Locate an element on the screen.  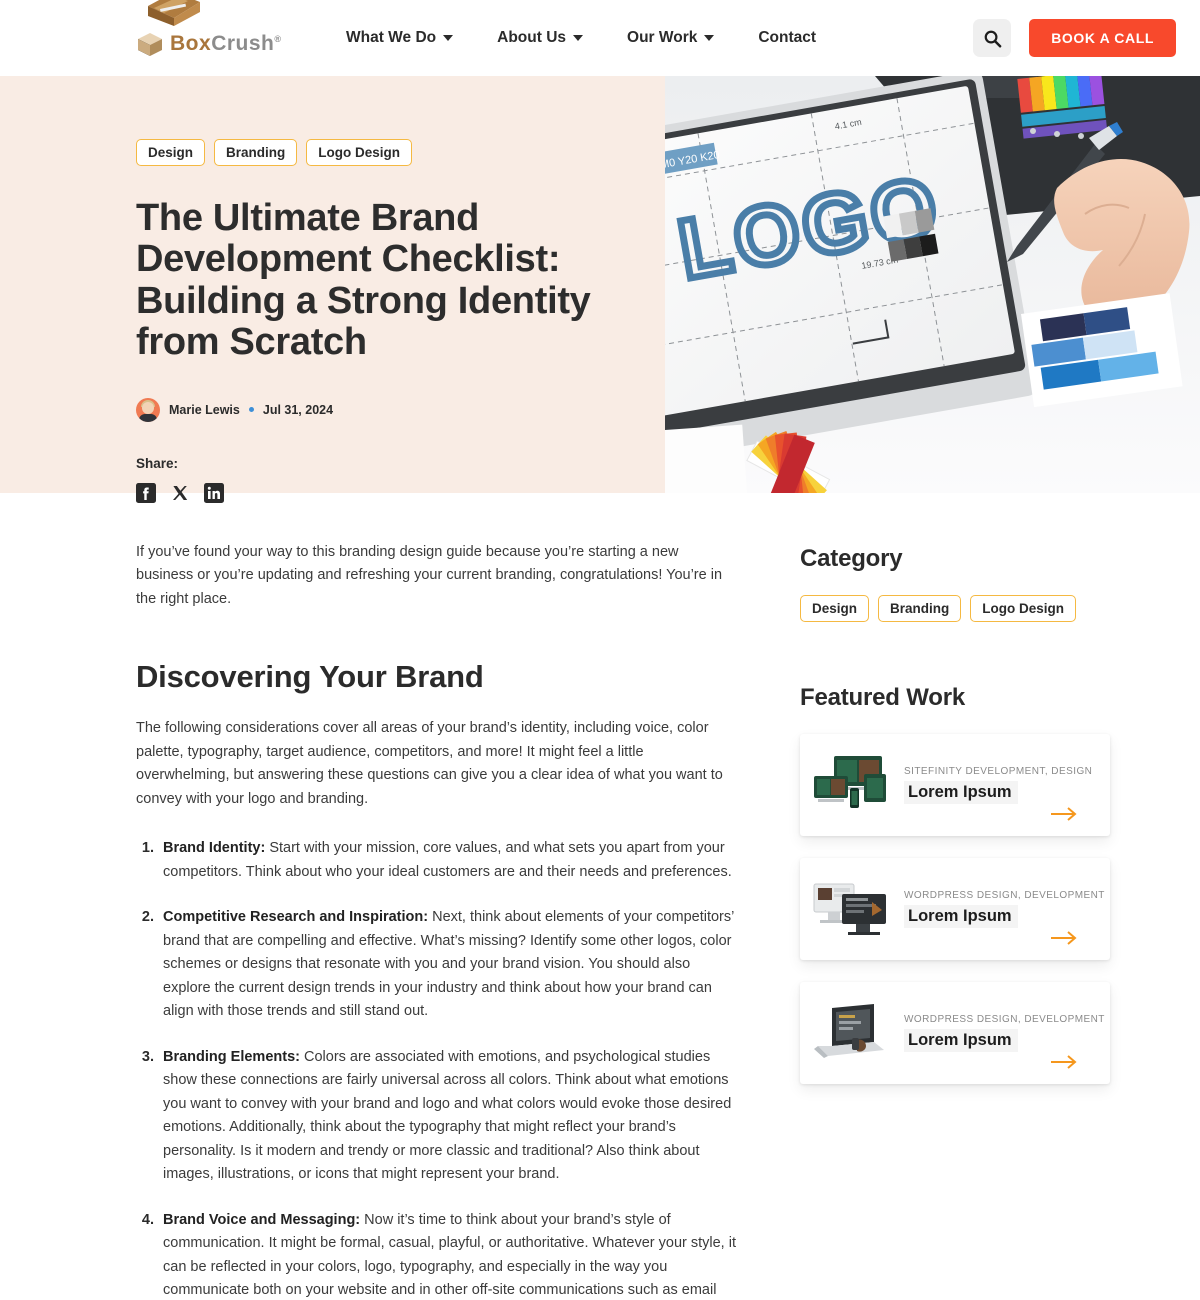
logo-wordmark: BoxCrush® is located at coordinates (226, 44).